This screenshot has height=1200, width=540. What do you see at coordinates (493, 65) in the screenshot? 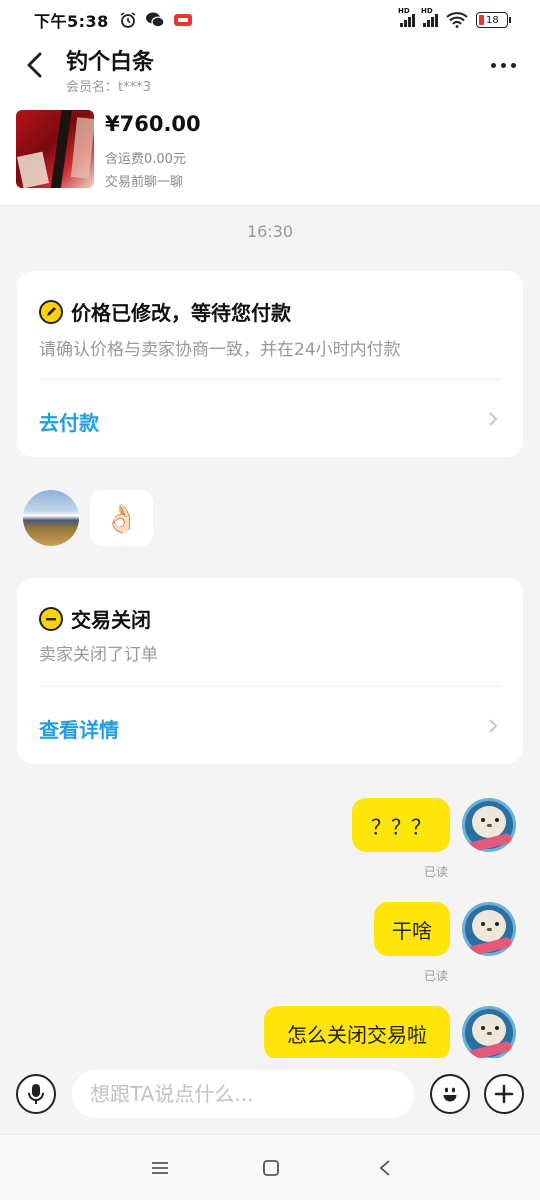
I see `more-dots-icon` at bounding box center [493, 65].